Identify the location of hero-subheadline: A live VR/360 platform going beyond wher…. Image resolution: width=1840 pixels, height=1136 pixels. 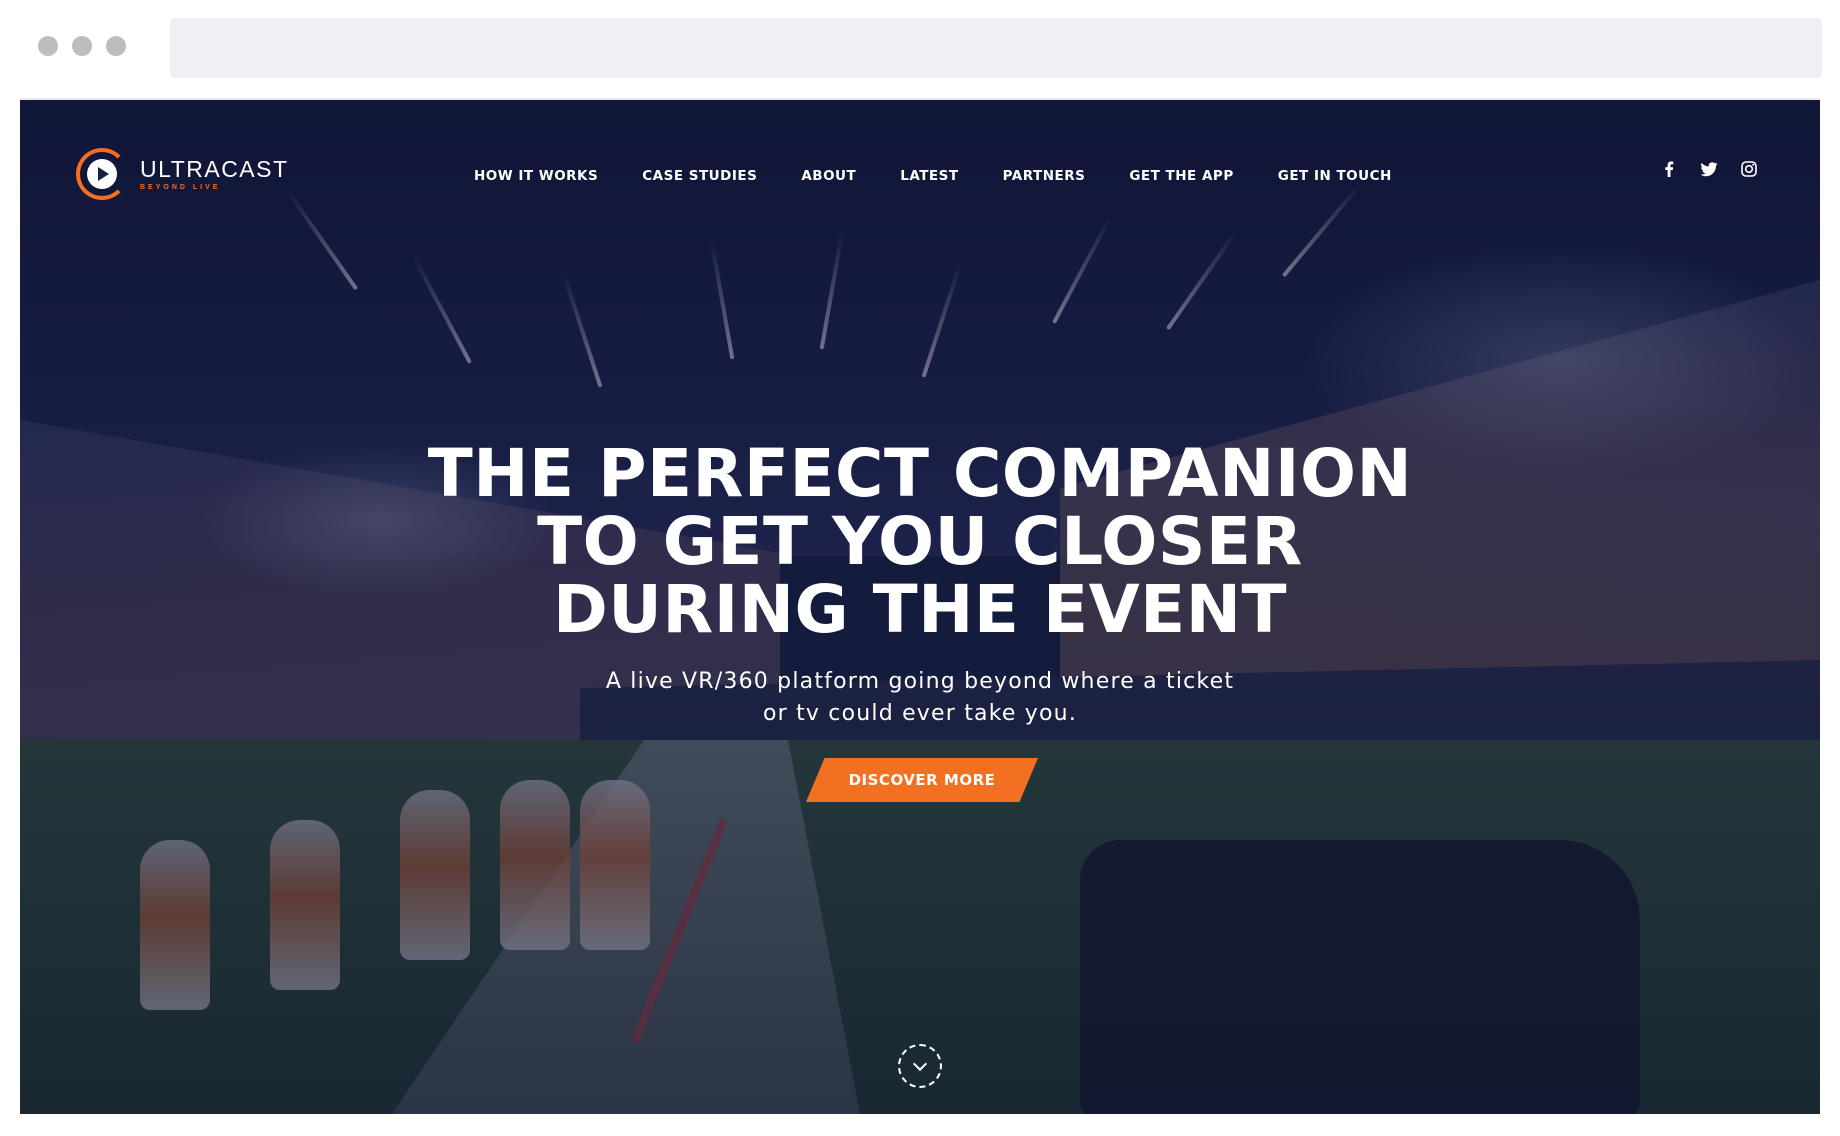
(920, 698).